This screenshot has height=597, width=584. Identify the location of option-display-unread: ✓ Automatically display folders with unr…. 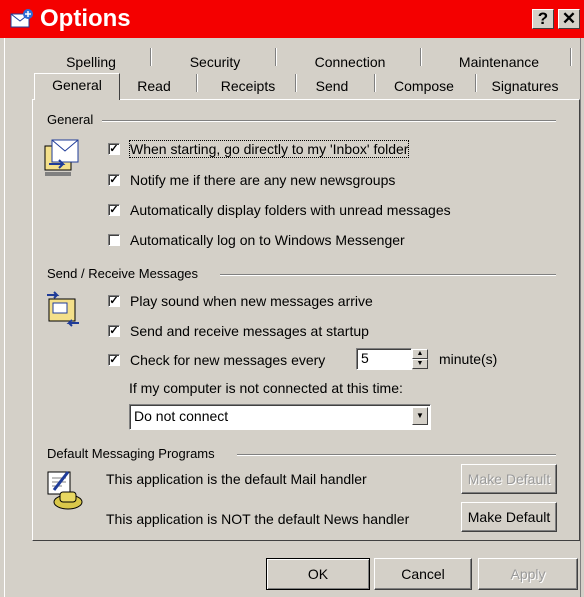
(279, 210).